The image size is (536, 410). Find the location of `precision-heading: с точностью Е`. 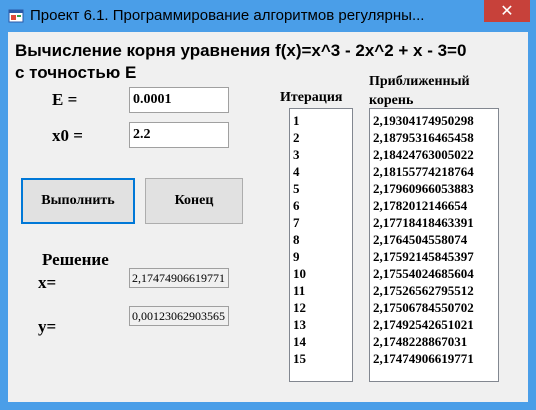

precision-heading: с точностью Е is located at coordinates (76, 72).